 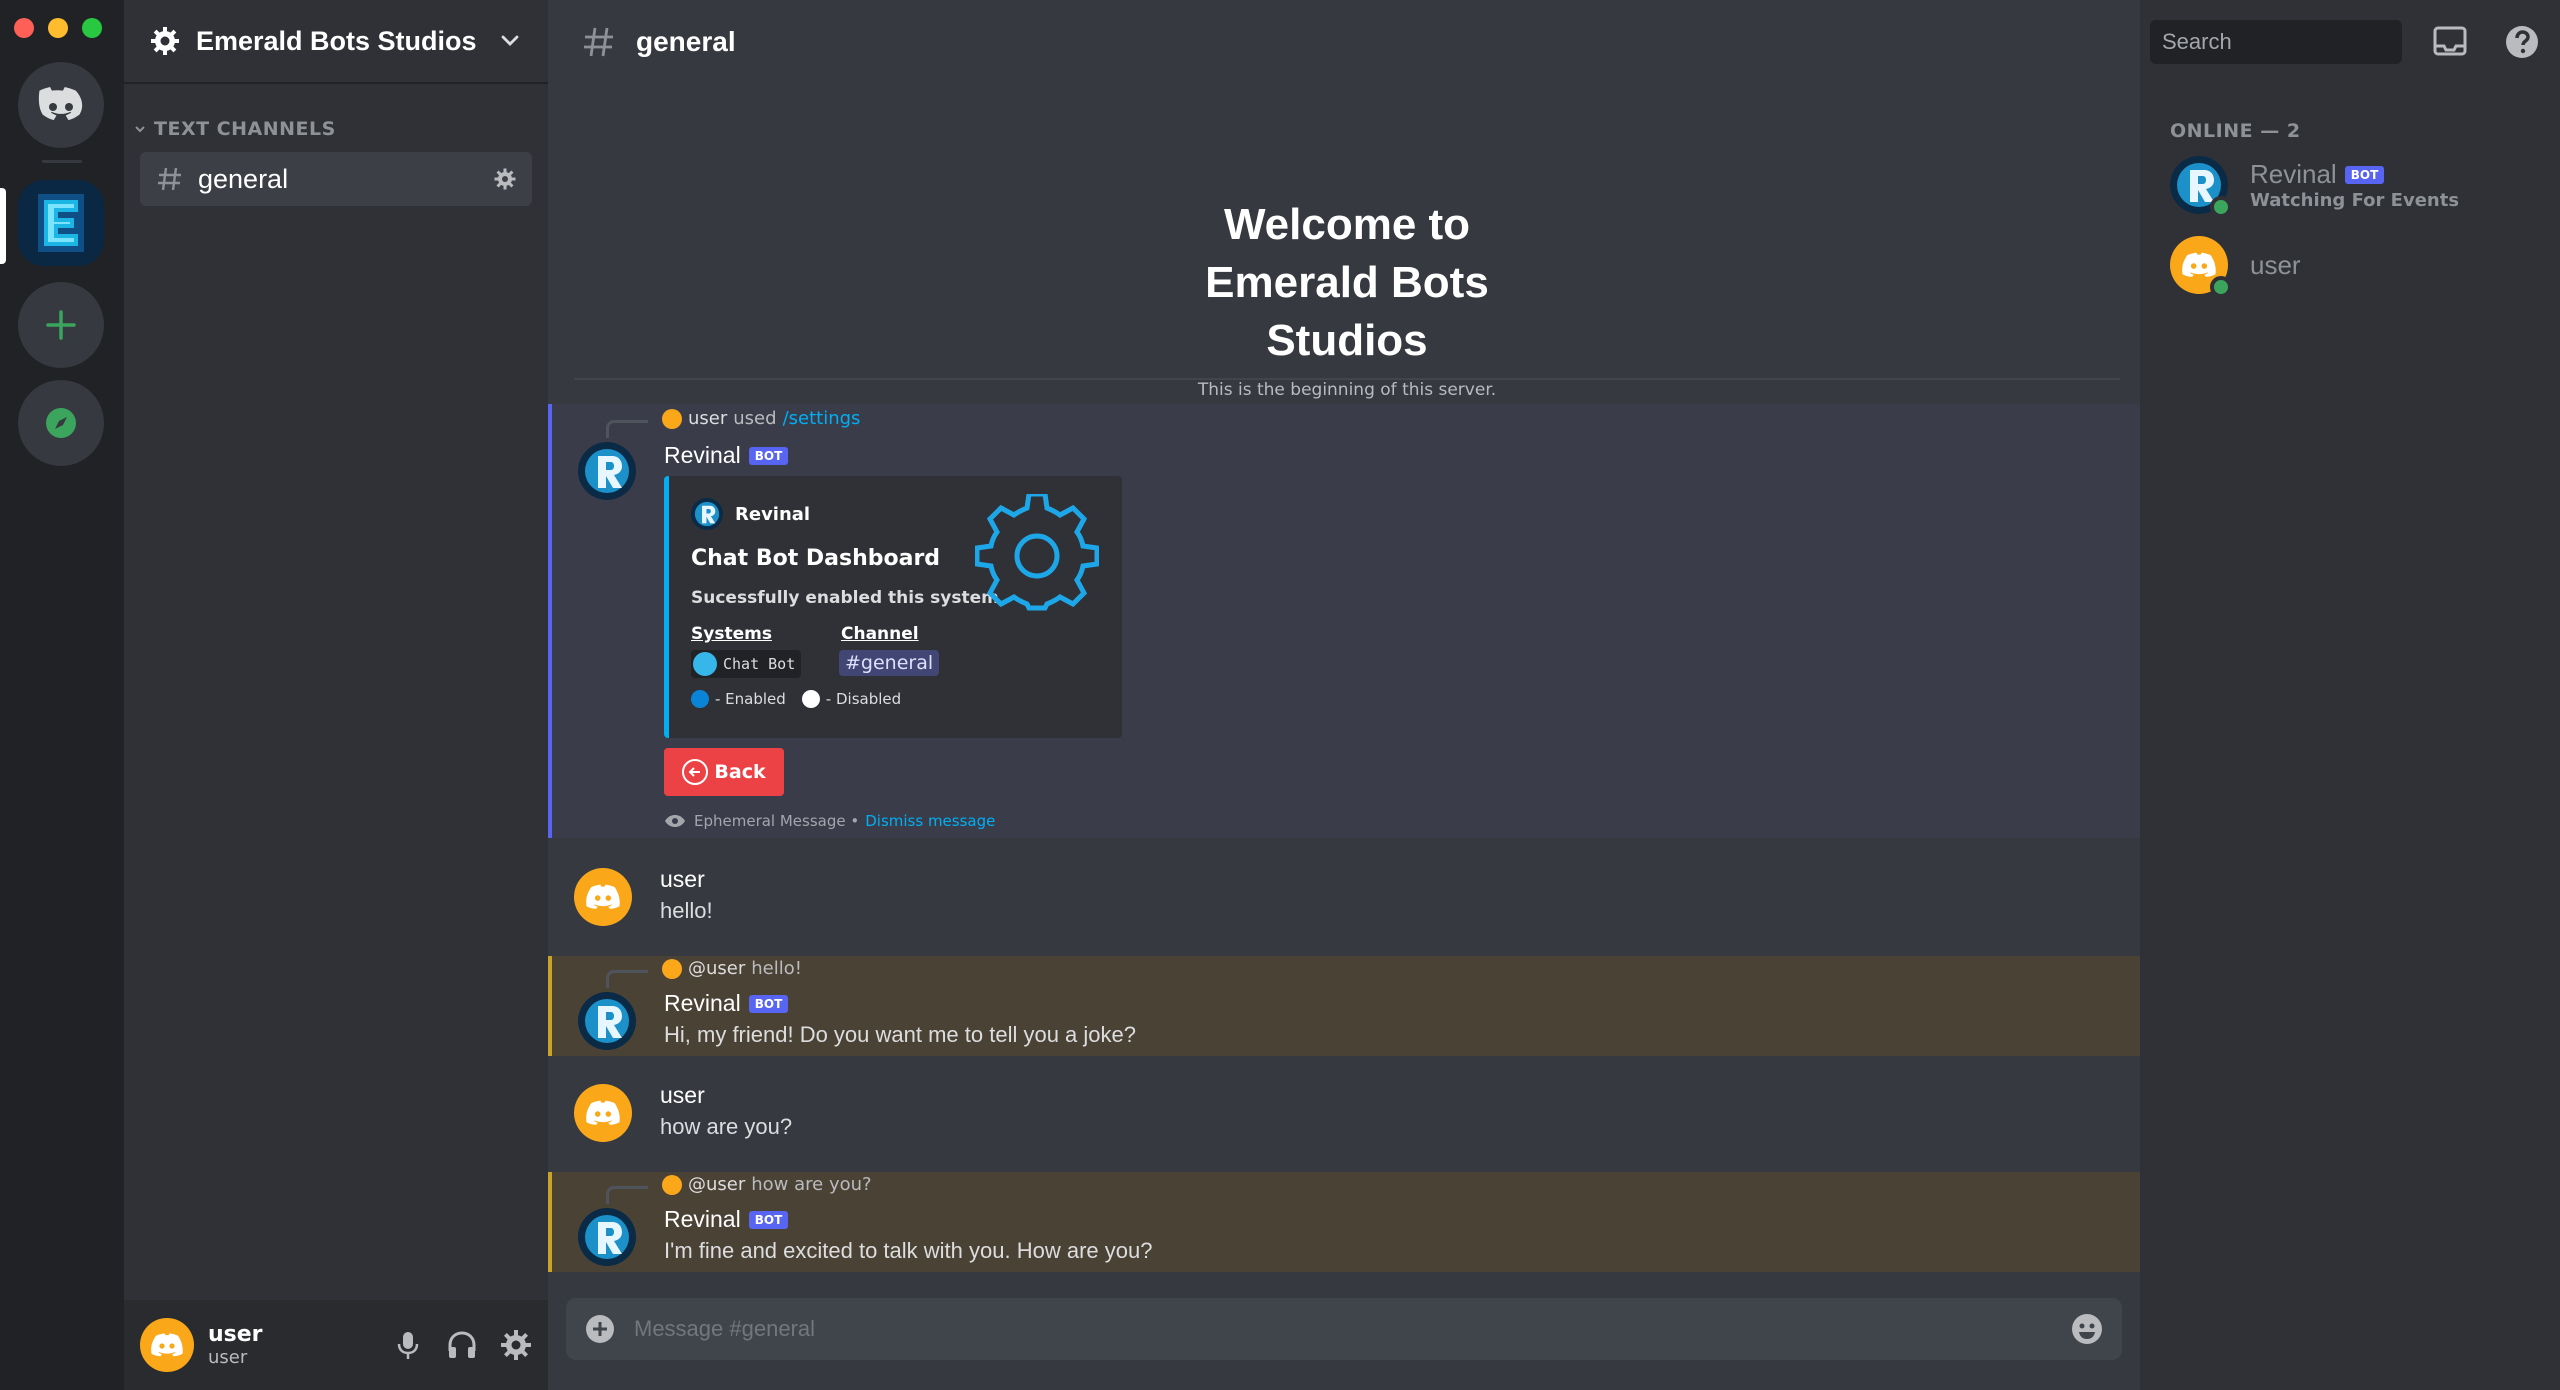 What do you see at coordinates (672, 1184) in the screenshot?
I see `reply-user-avatar` at bounding box center [672, 1184].